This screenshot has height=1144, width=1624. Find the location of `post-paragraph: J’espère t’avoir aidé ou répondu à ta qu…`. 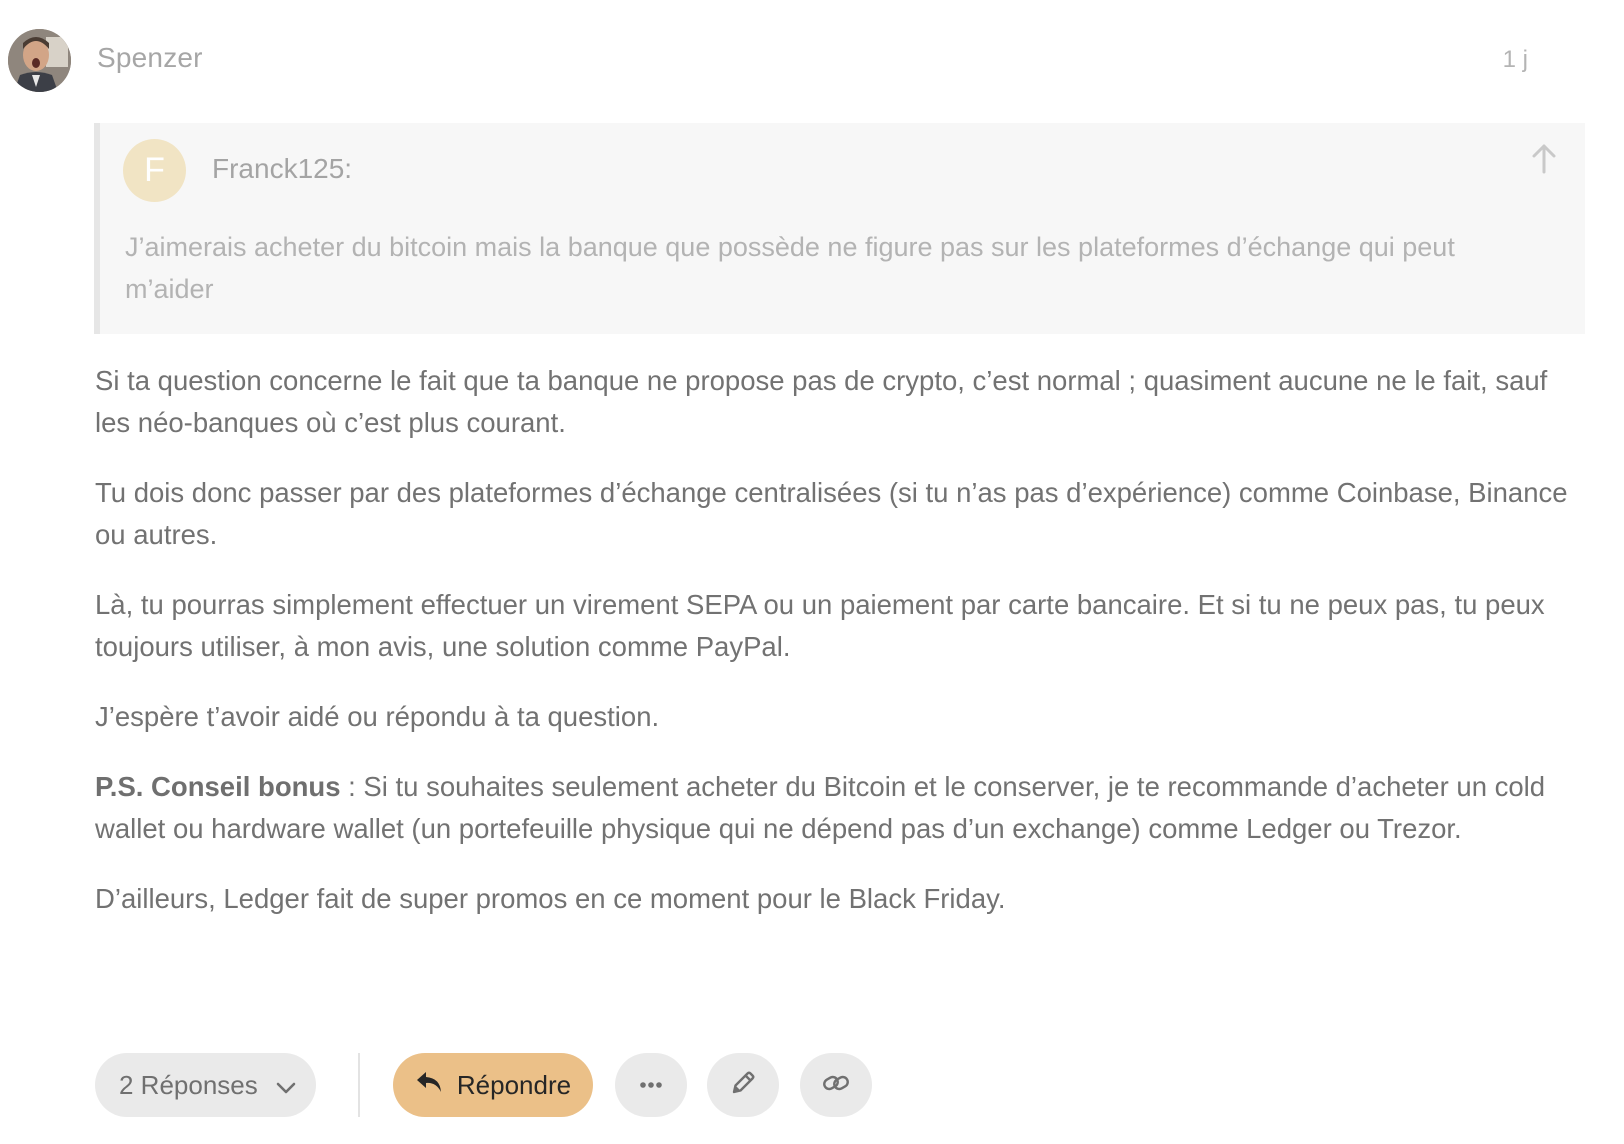

post-paragraph: J’espère t’avoir aidé ou répondu à ta qu… is located at coordinates (377, 716).